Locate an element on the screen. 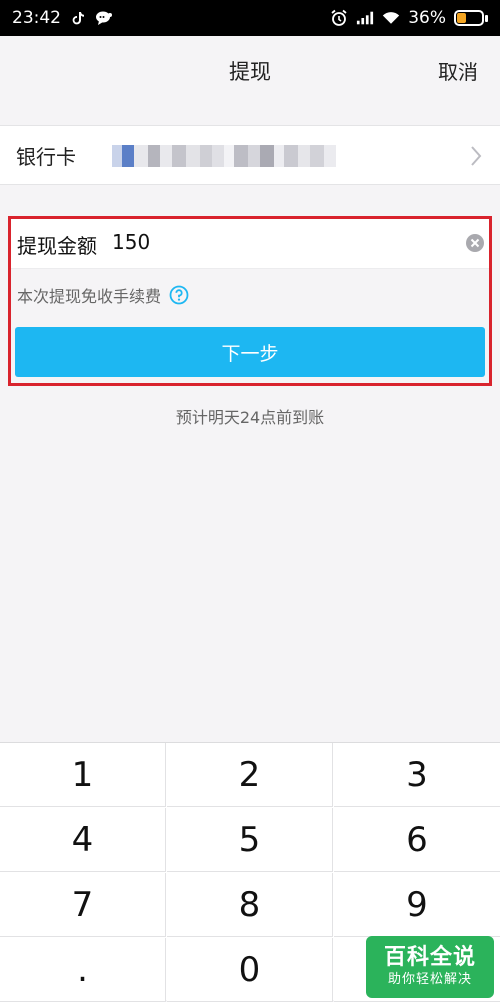 Image resolution: width=500 pixels, height=1002 pixels. bank-card-label: 银行卡 is located at coordinates (46, 156).